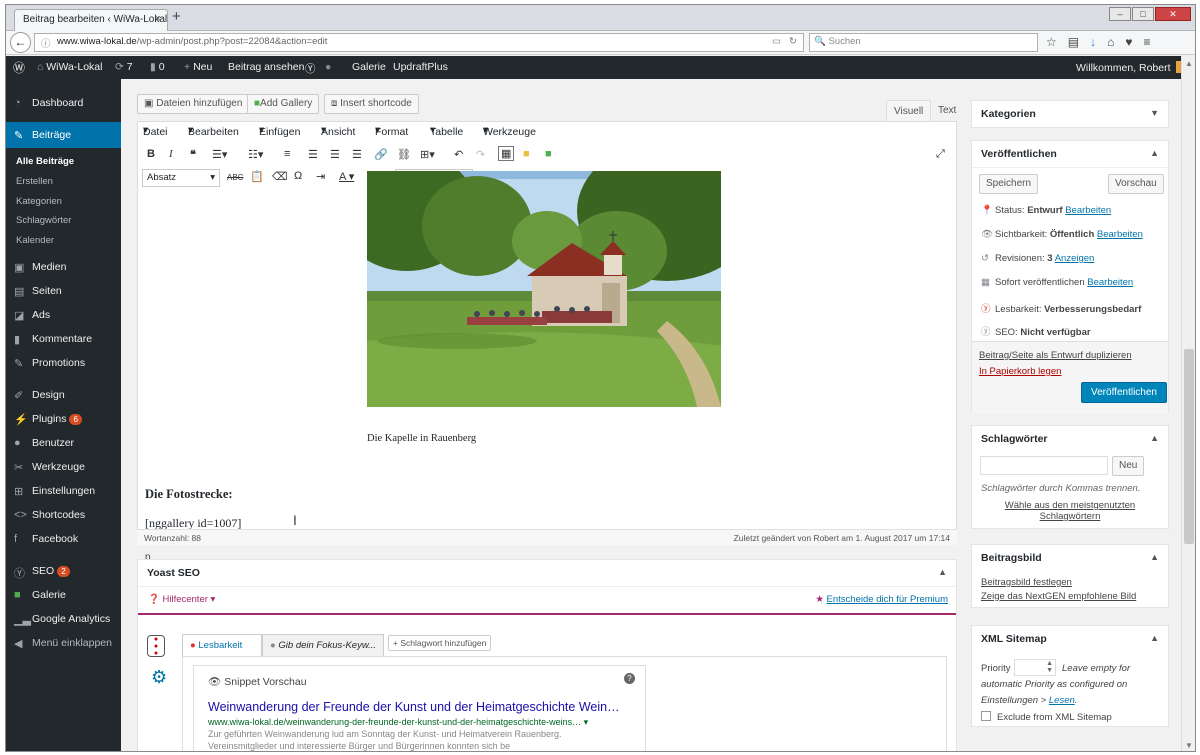 This screenshot has width=1200, height=755. I want to click on sidebar-item-seiten: ▤ Seiten, so click(63, 292).